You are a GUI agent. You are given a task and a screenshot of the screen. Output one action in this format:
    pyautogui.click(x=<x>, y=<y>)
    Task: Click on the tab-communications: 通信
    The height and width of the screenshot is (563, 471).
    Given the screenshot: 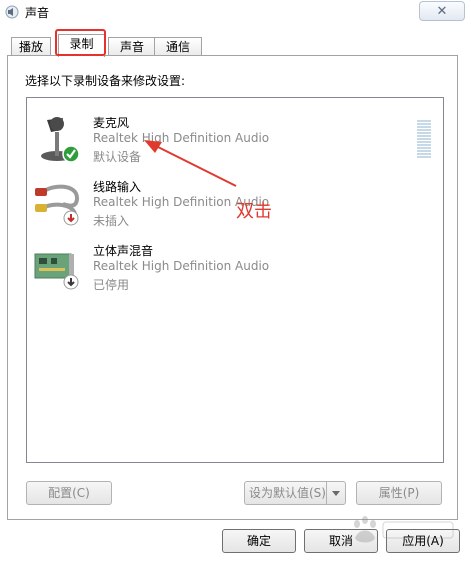 What is the action you would take?
    pyautogui.click(x=178, y=46)
    